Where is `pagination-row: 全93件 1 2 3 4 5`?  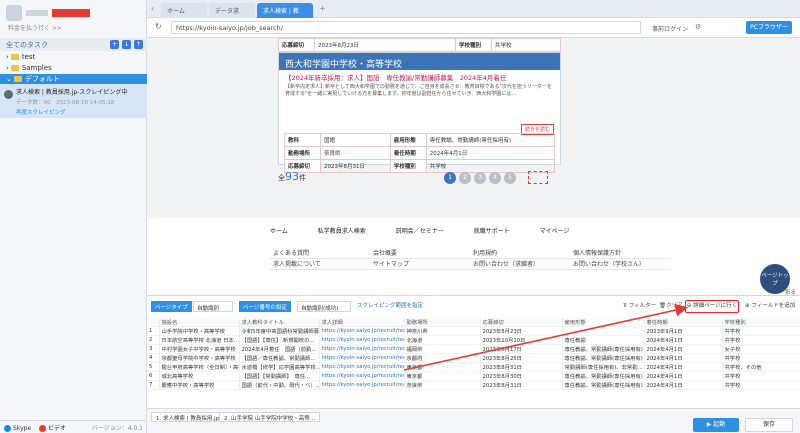 pagination-row: 全93件 1 2 3 4 5 is located at coordinates (419, 178).